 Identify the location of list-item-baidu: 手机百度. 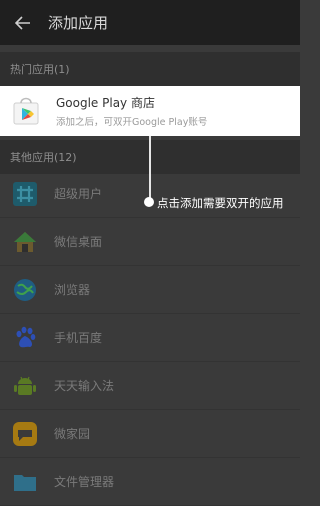
(150, 338).